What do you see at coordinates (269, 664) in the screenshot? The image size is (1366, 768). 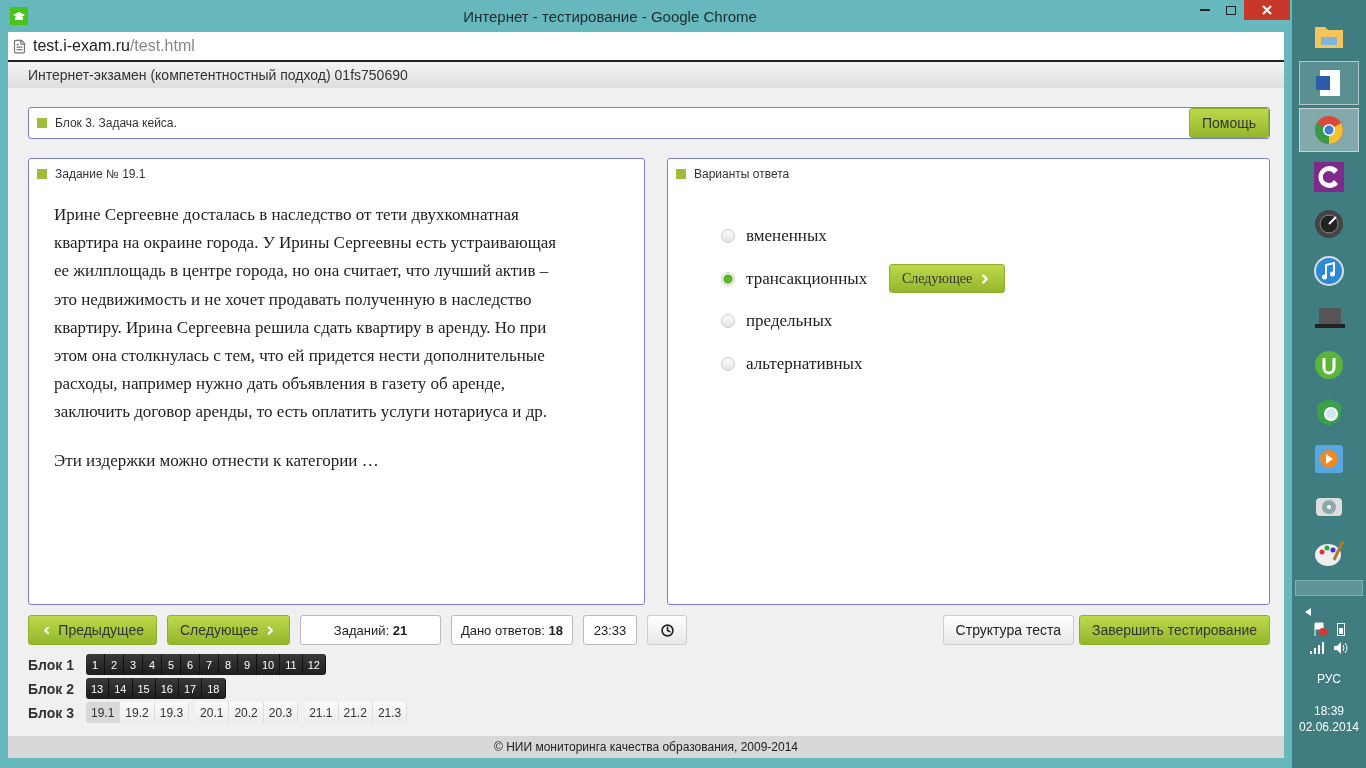 I see `question-tab: 10` at bounding box center [269, 664].